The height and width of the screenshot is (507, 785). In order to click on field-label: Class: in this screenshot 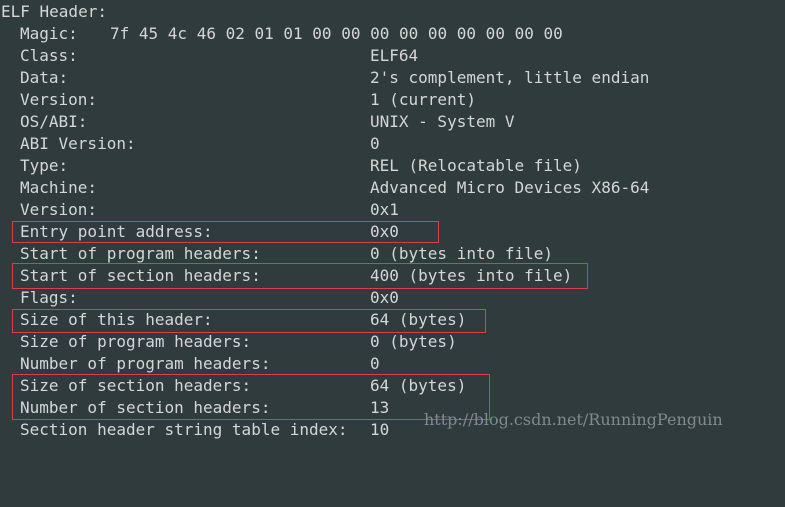, I will do `click(49, 55)`.